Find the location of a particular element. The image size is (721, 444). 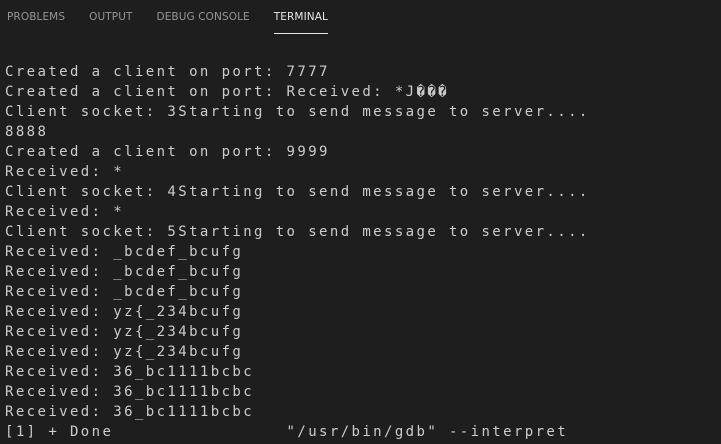

terminal-line: Created a client on port: 7777 is located at coordinates (167, 72).